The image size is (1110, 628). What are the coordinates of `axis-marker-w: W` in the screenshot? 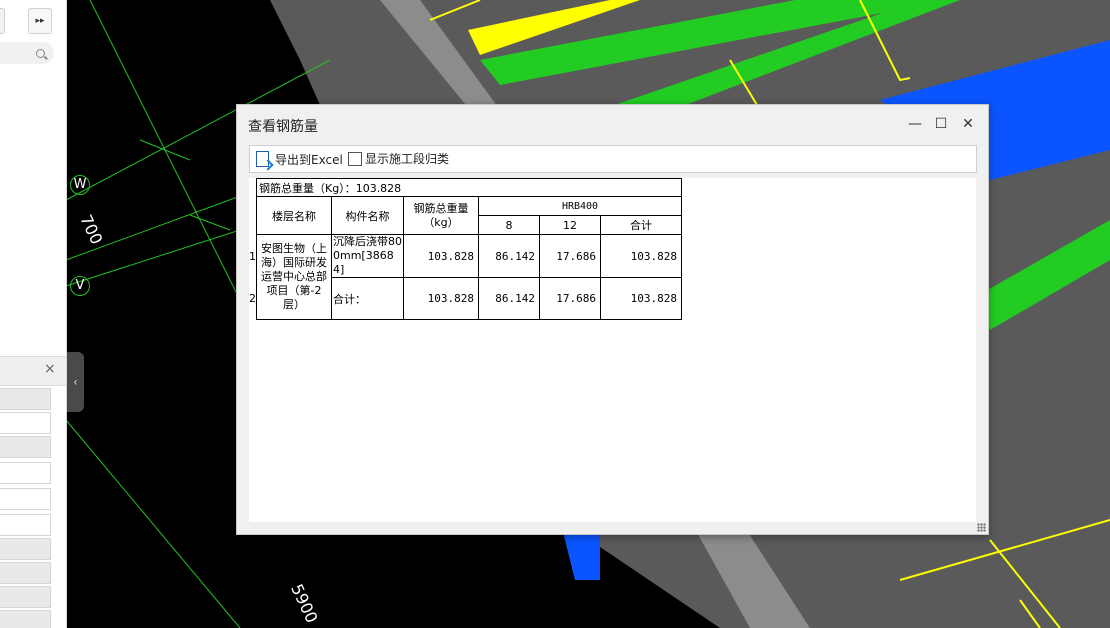 It's located at (80, 185).